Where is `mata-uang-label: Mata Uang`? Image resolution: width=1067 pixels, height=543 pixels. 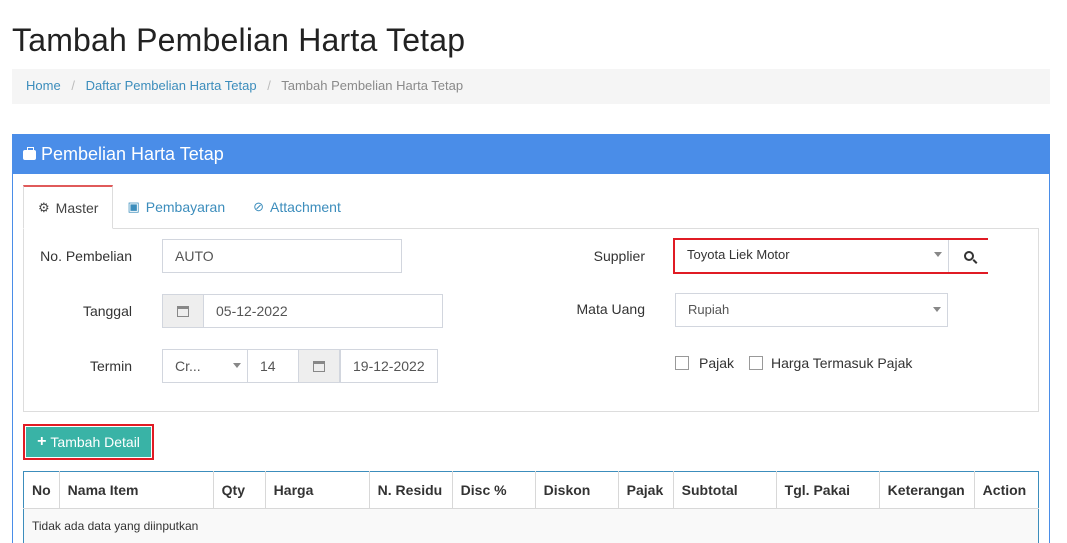 mata-uang-label: Mata Uang is located at coordinates (610, 309).